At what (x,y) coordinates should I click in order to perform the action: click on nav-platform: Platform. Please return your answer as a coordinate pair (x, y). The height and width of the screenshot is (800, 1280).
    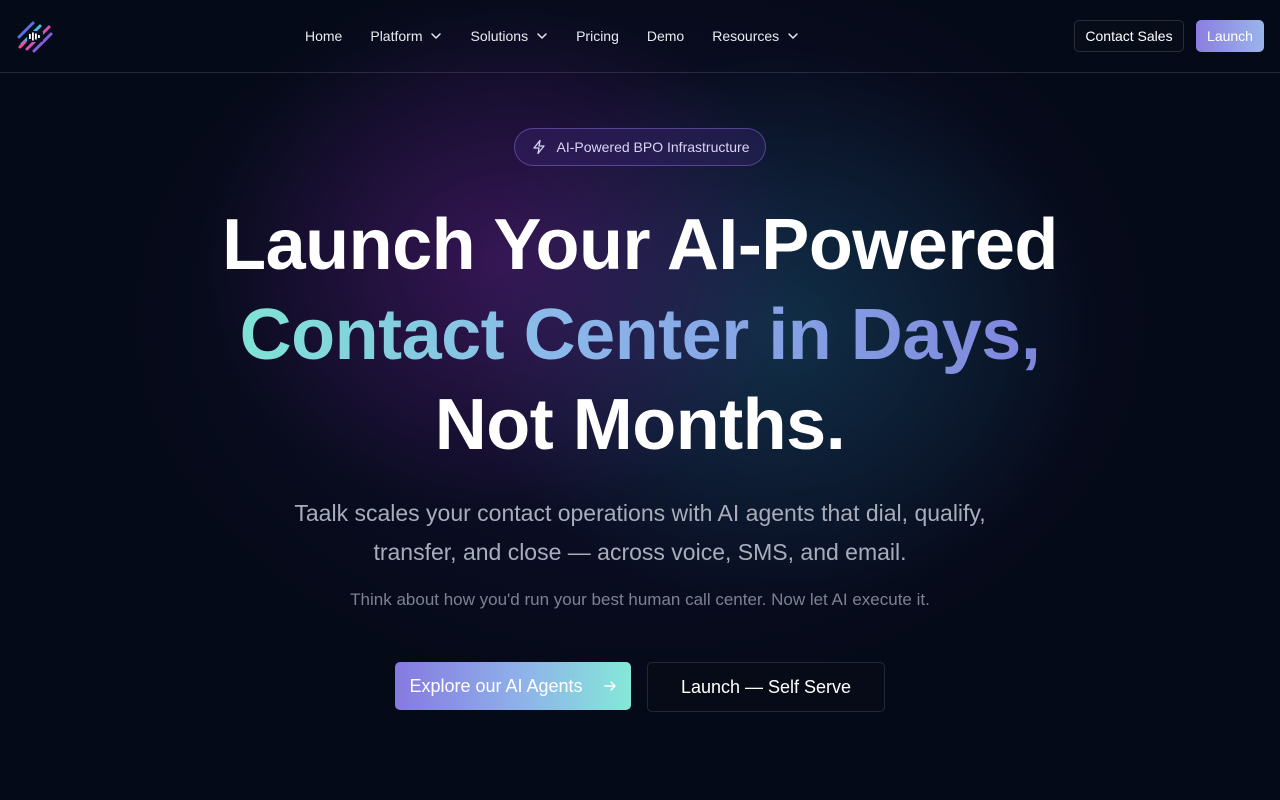
    Looking at the image, I should click on (406, 36).